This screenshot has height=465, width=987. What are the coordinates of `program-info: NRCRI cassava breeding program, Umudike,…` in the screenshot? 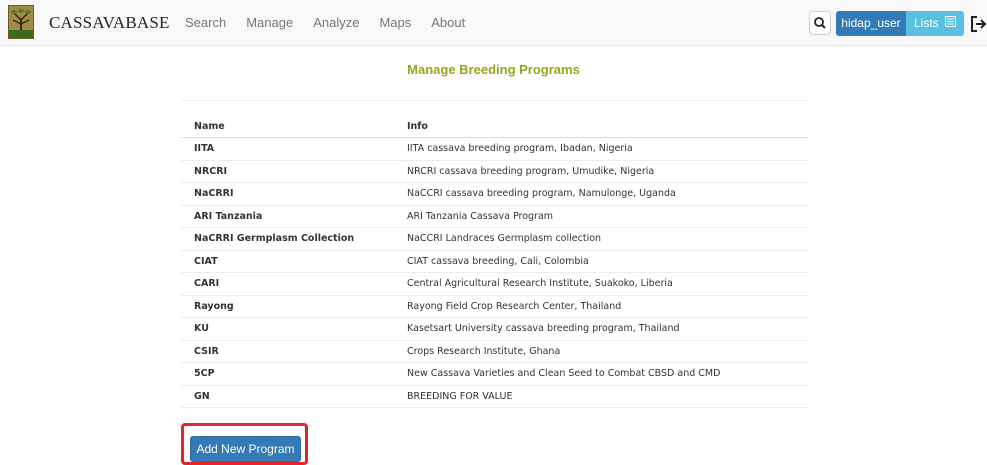 It's located at (601, 171).